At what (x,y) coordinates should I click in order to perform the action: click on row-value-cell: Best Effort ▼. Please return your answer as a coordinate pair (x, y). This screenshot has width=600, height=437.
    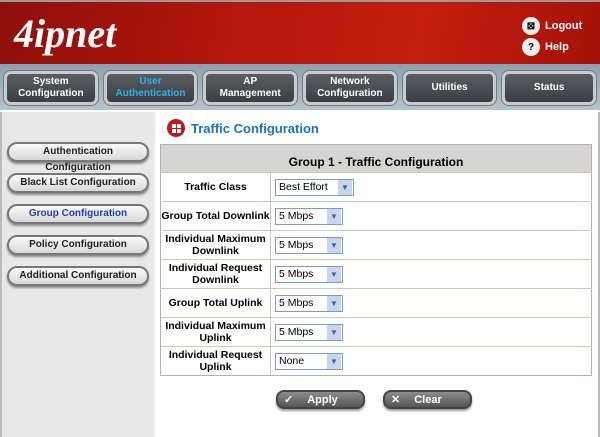
    Looking at the image, I should click on (431, 187).